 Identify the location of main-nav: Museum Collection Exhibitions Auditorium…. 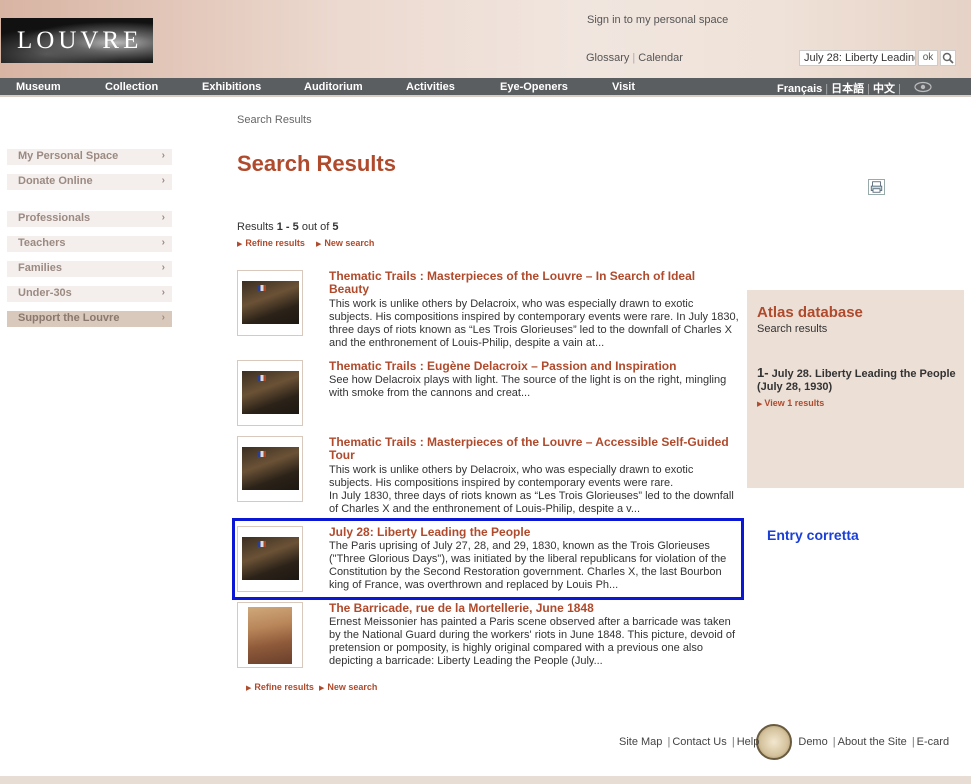
(485, 87).